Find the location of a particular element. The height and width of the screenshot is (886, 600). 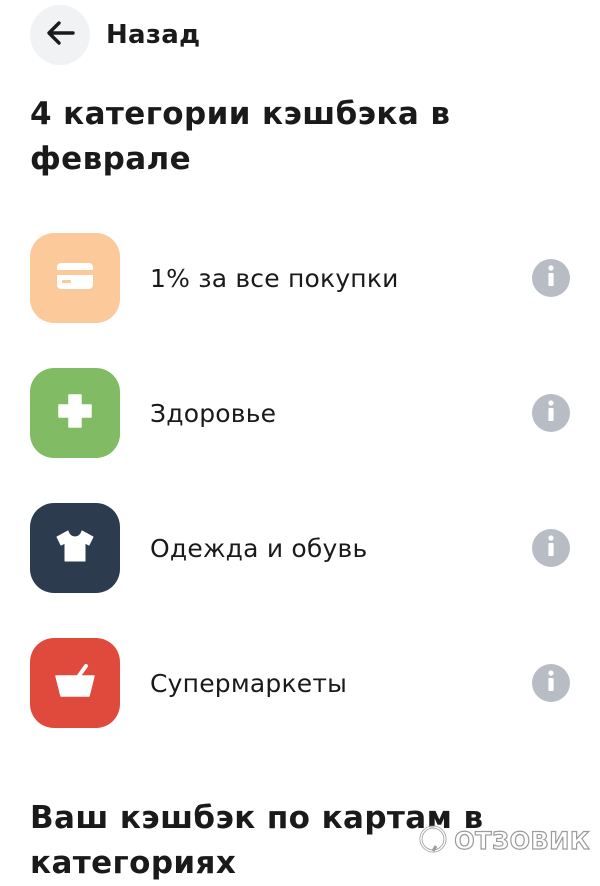

category-row-all-purchases: 1% за все покупки is located at coordinates (300, 278).